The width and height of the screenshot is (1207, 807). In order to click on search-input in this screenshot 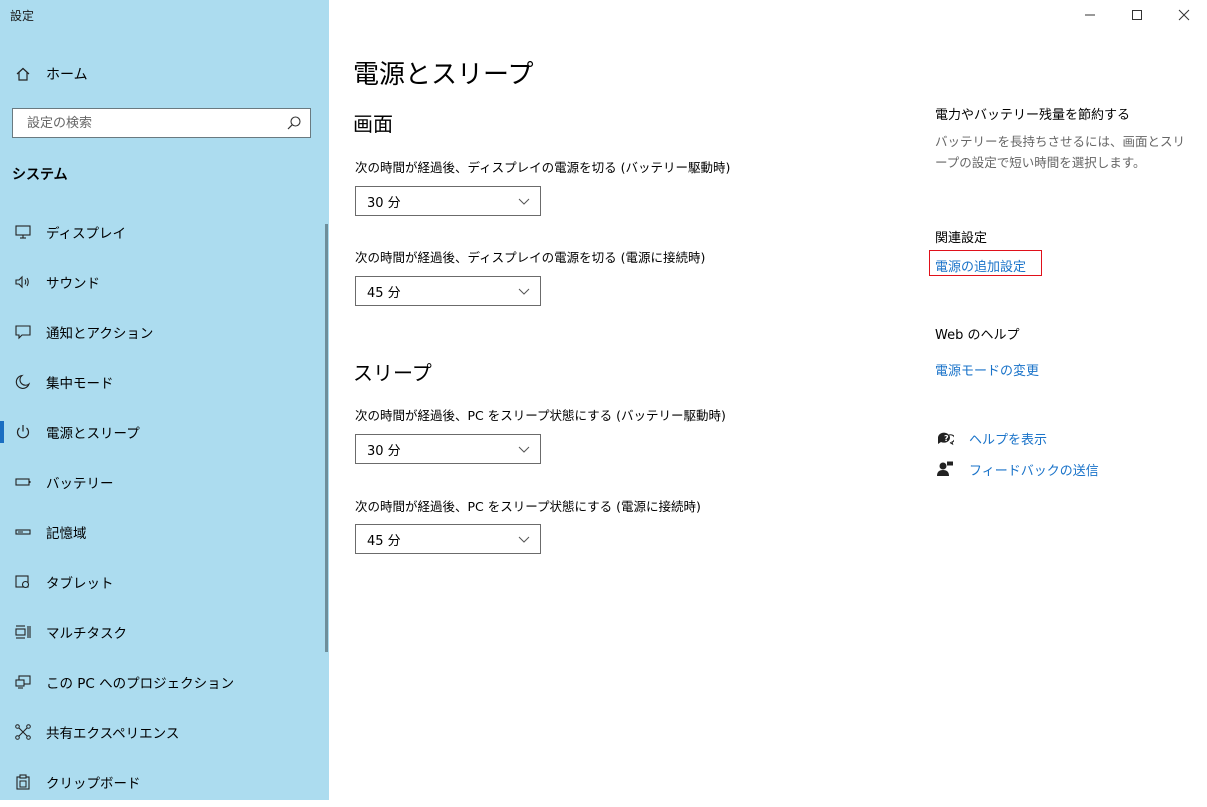, I will do `click(152, 123)`.